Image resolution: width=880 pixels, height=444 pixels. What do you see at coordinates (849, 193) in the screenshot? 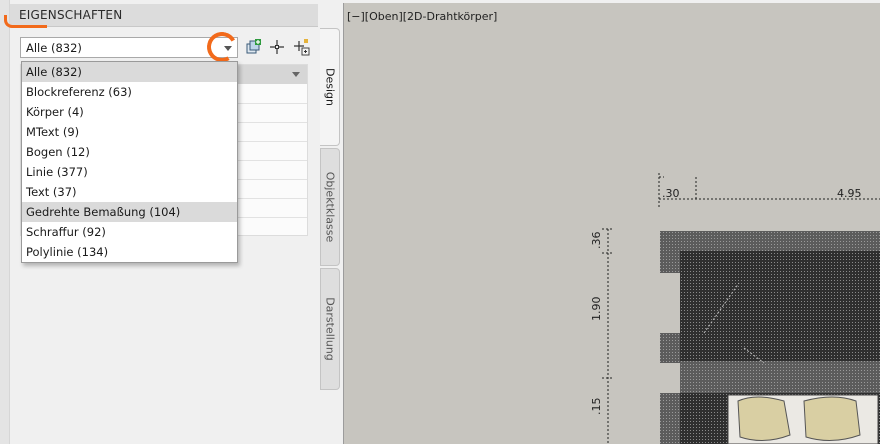
I see `dimension-text-top-right: 4.95` at bounding box center [849, 193].